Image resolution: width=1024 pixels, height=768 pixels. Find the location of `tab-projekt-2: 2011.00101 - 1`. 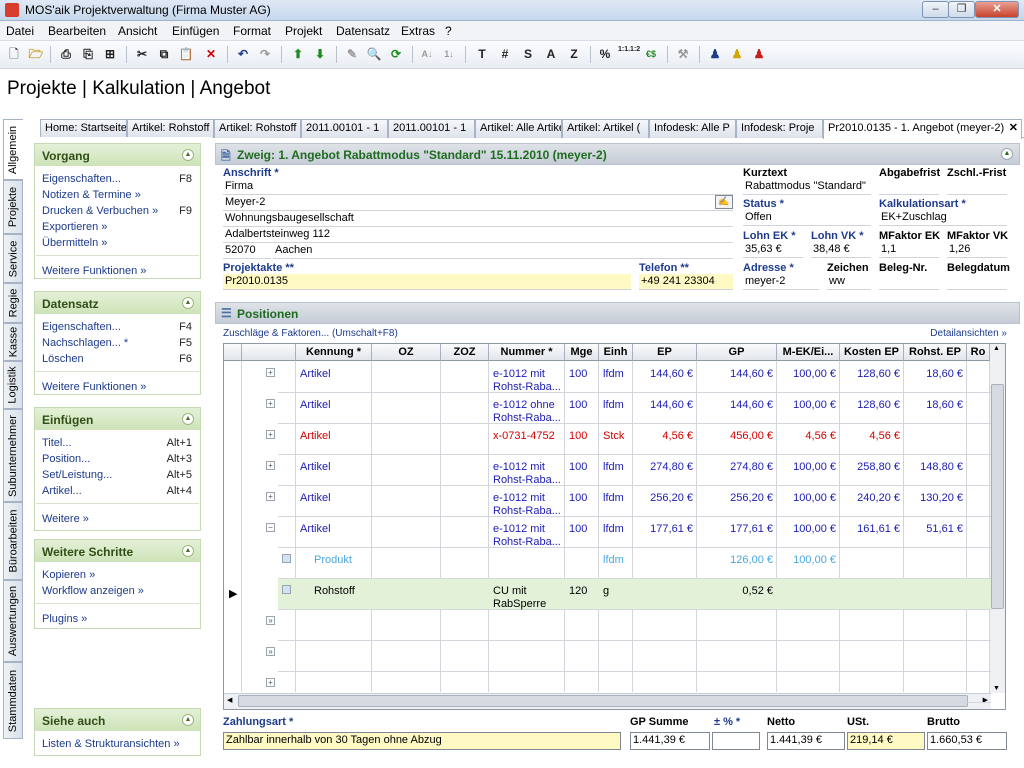

tab-projekt-2: 2011.00101 - 1 is located at coordinates (431, 128).